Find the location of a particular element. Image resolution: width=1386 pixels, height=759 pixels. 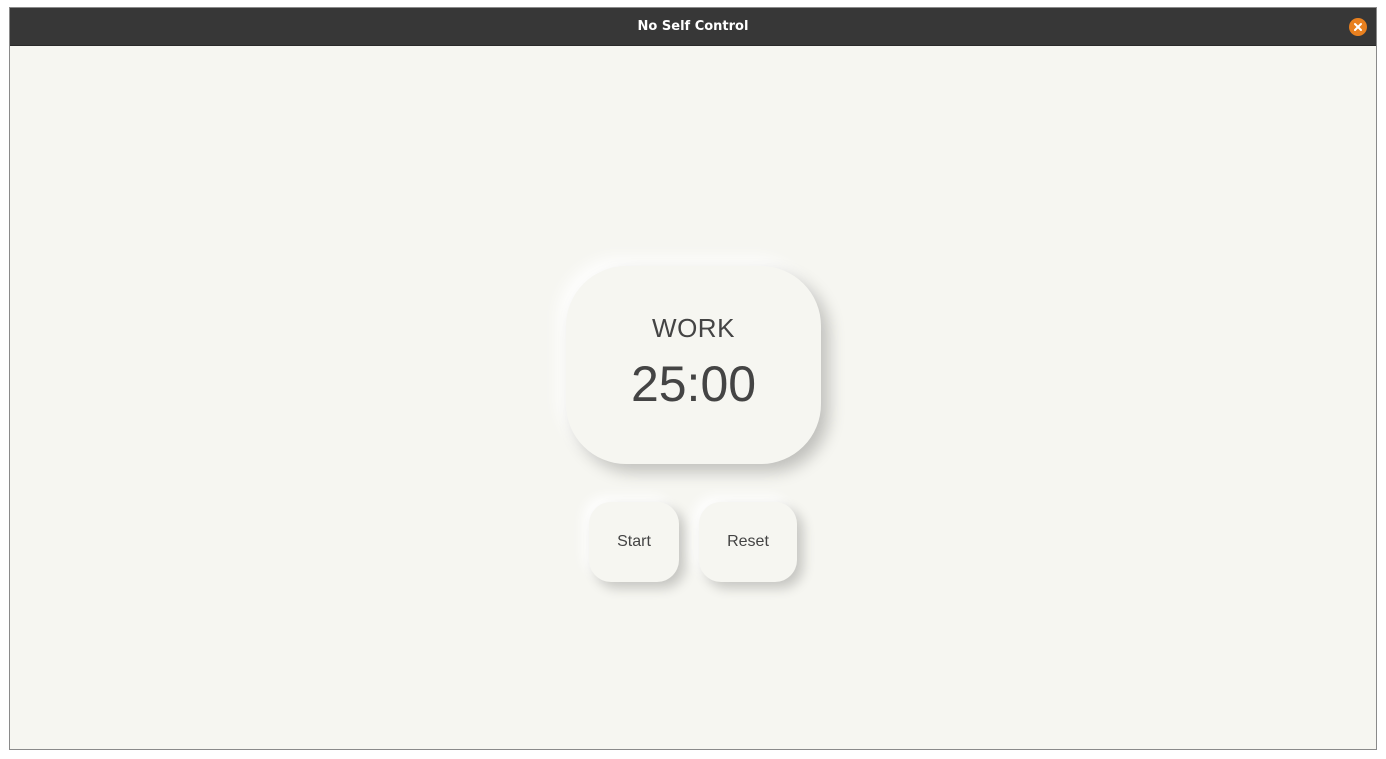

close-icon is located at coordinates (1358, 27).